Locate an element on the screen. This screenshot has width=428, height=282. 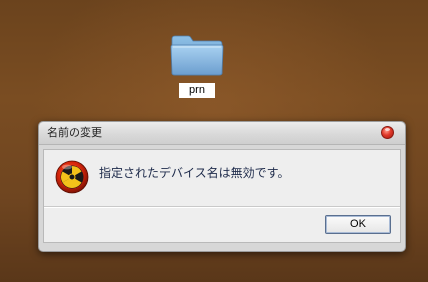
radiation-warning-icon is located at coordinates (72, 177).